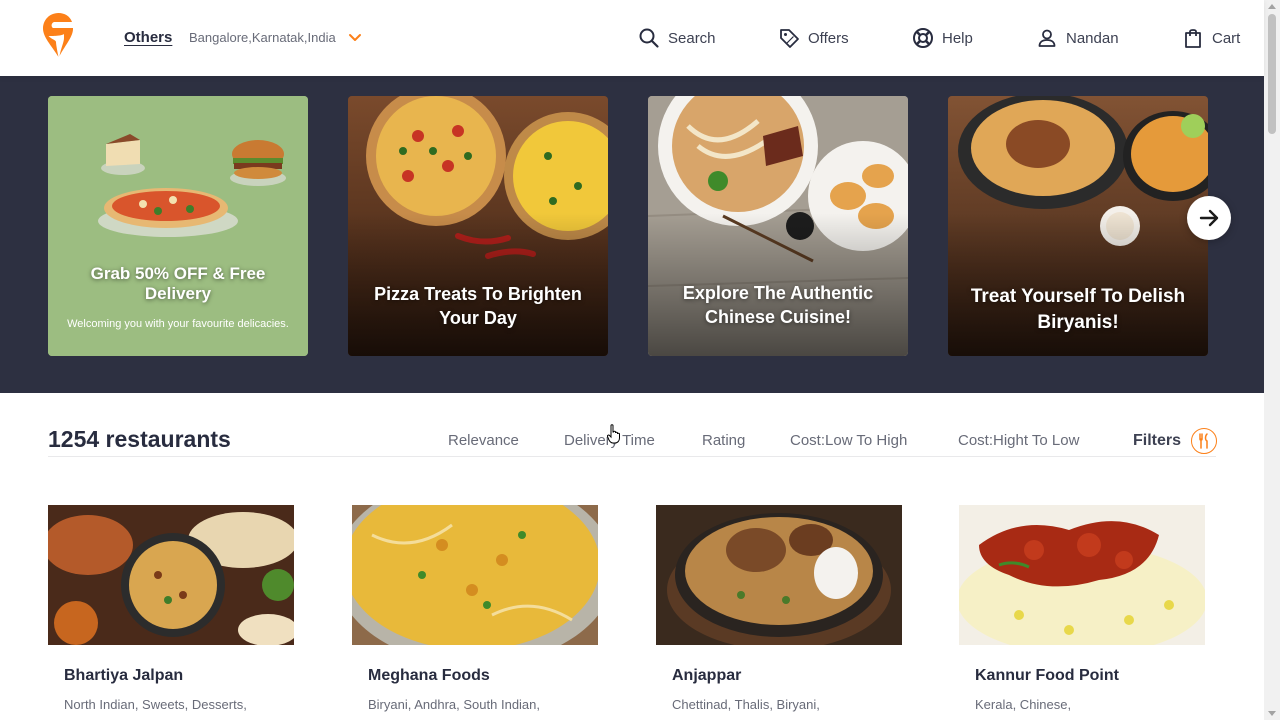 This screenshot has height=720, width=1280. What do you see at coordinates (1047, 38) in the screenshot?
I see `user-icon` at bounding box center [1047, 38].